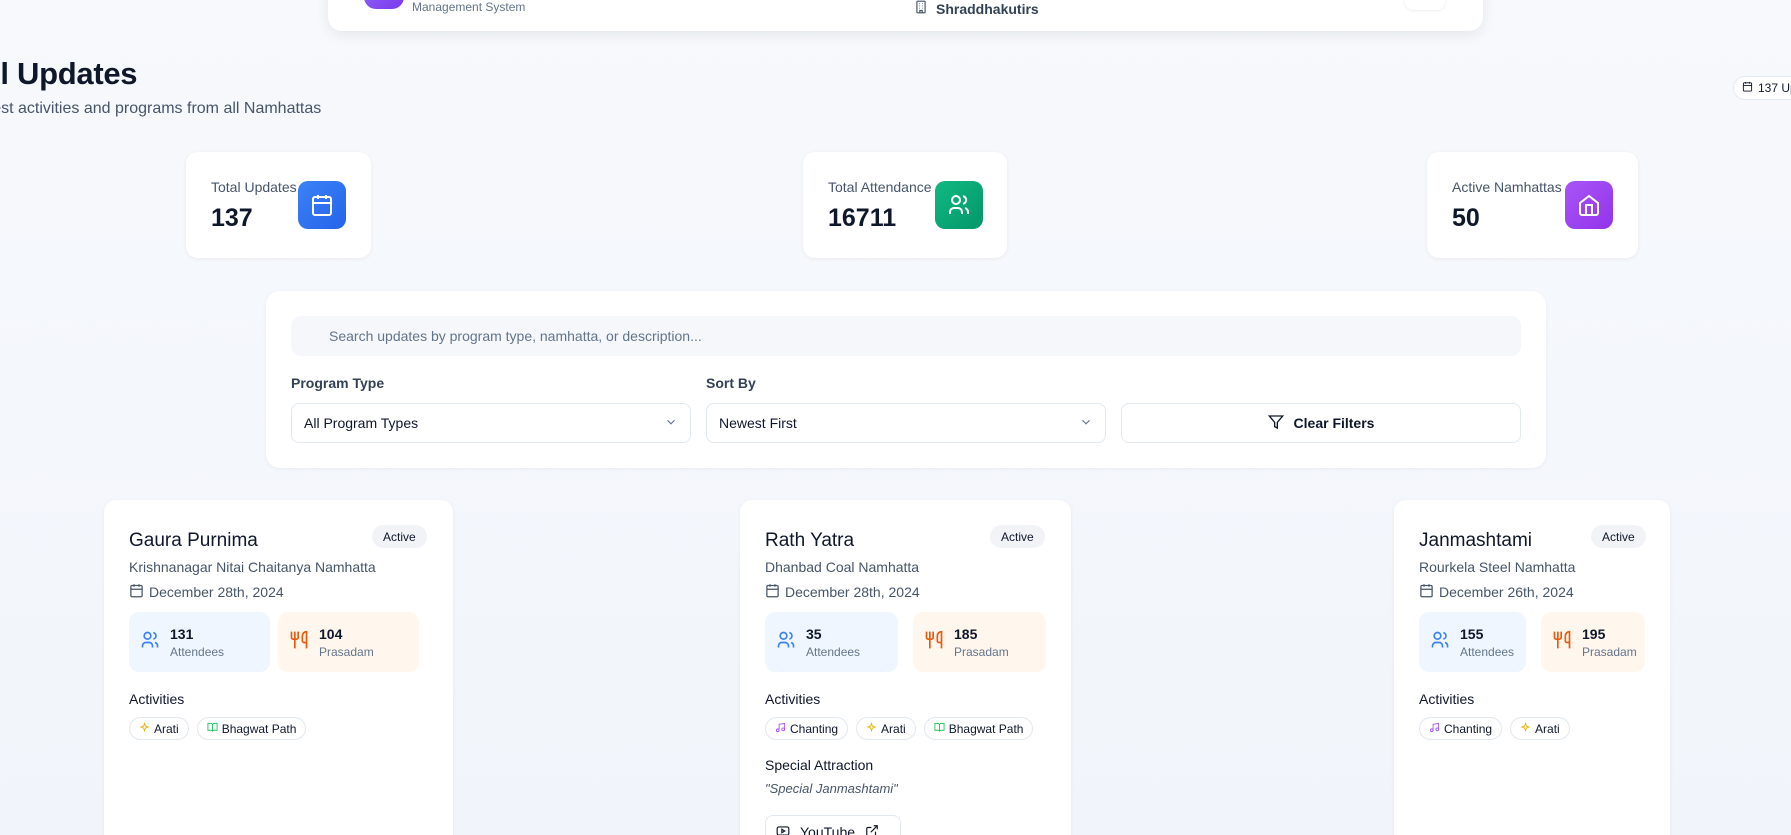 Image resolution: width=1791 pixels, height=835 pixels. I want to click on stat-label: Total Attendance, so click(880, 187).